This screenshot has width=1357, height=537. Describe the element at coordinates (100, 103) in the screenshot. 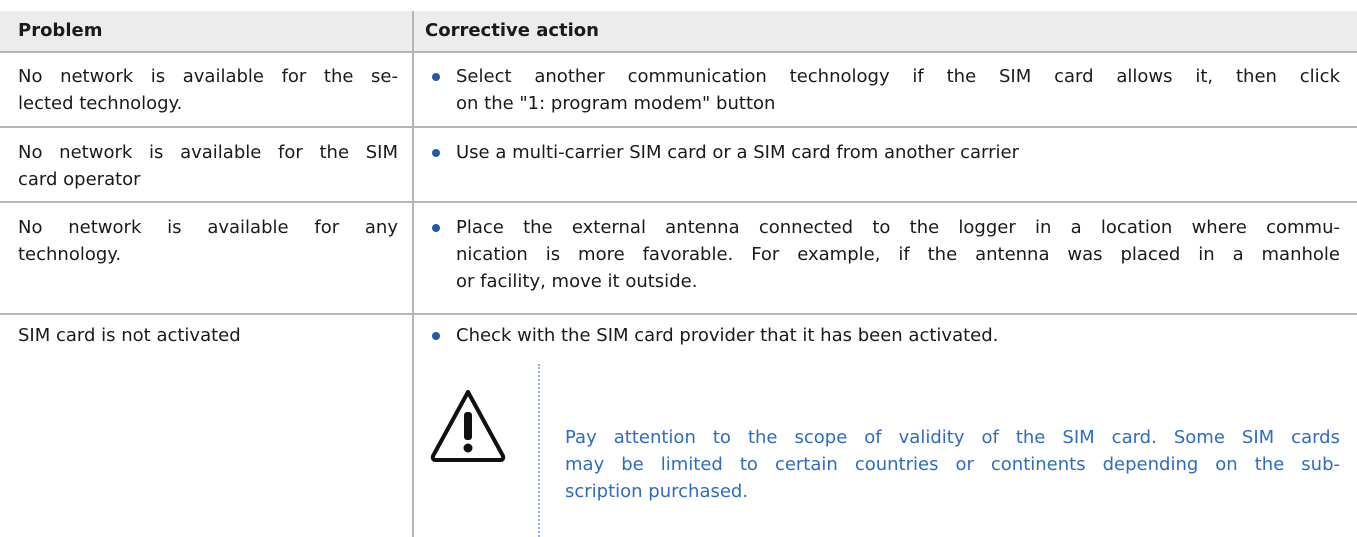

I see `row-1-problem-line-2: lected technology.` at that location.